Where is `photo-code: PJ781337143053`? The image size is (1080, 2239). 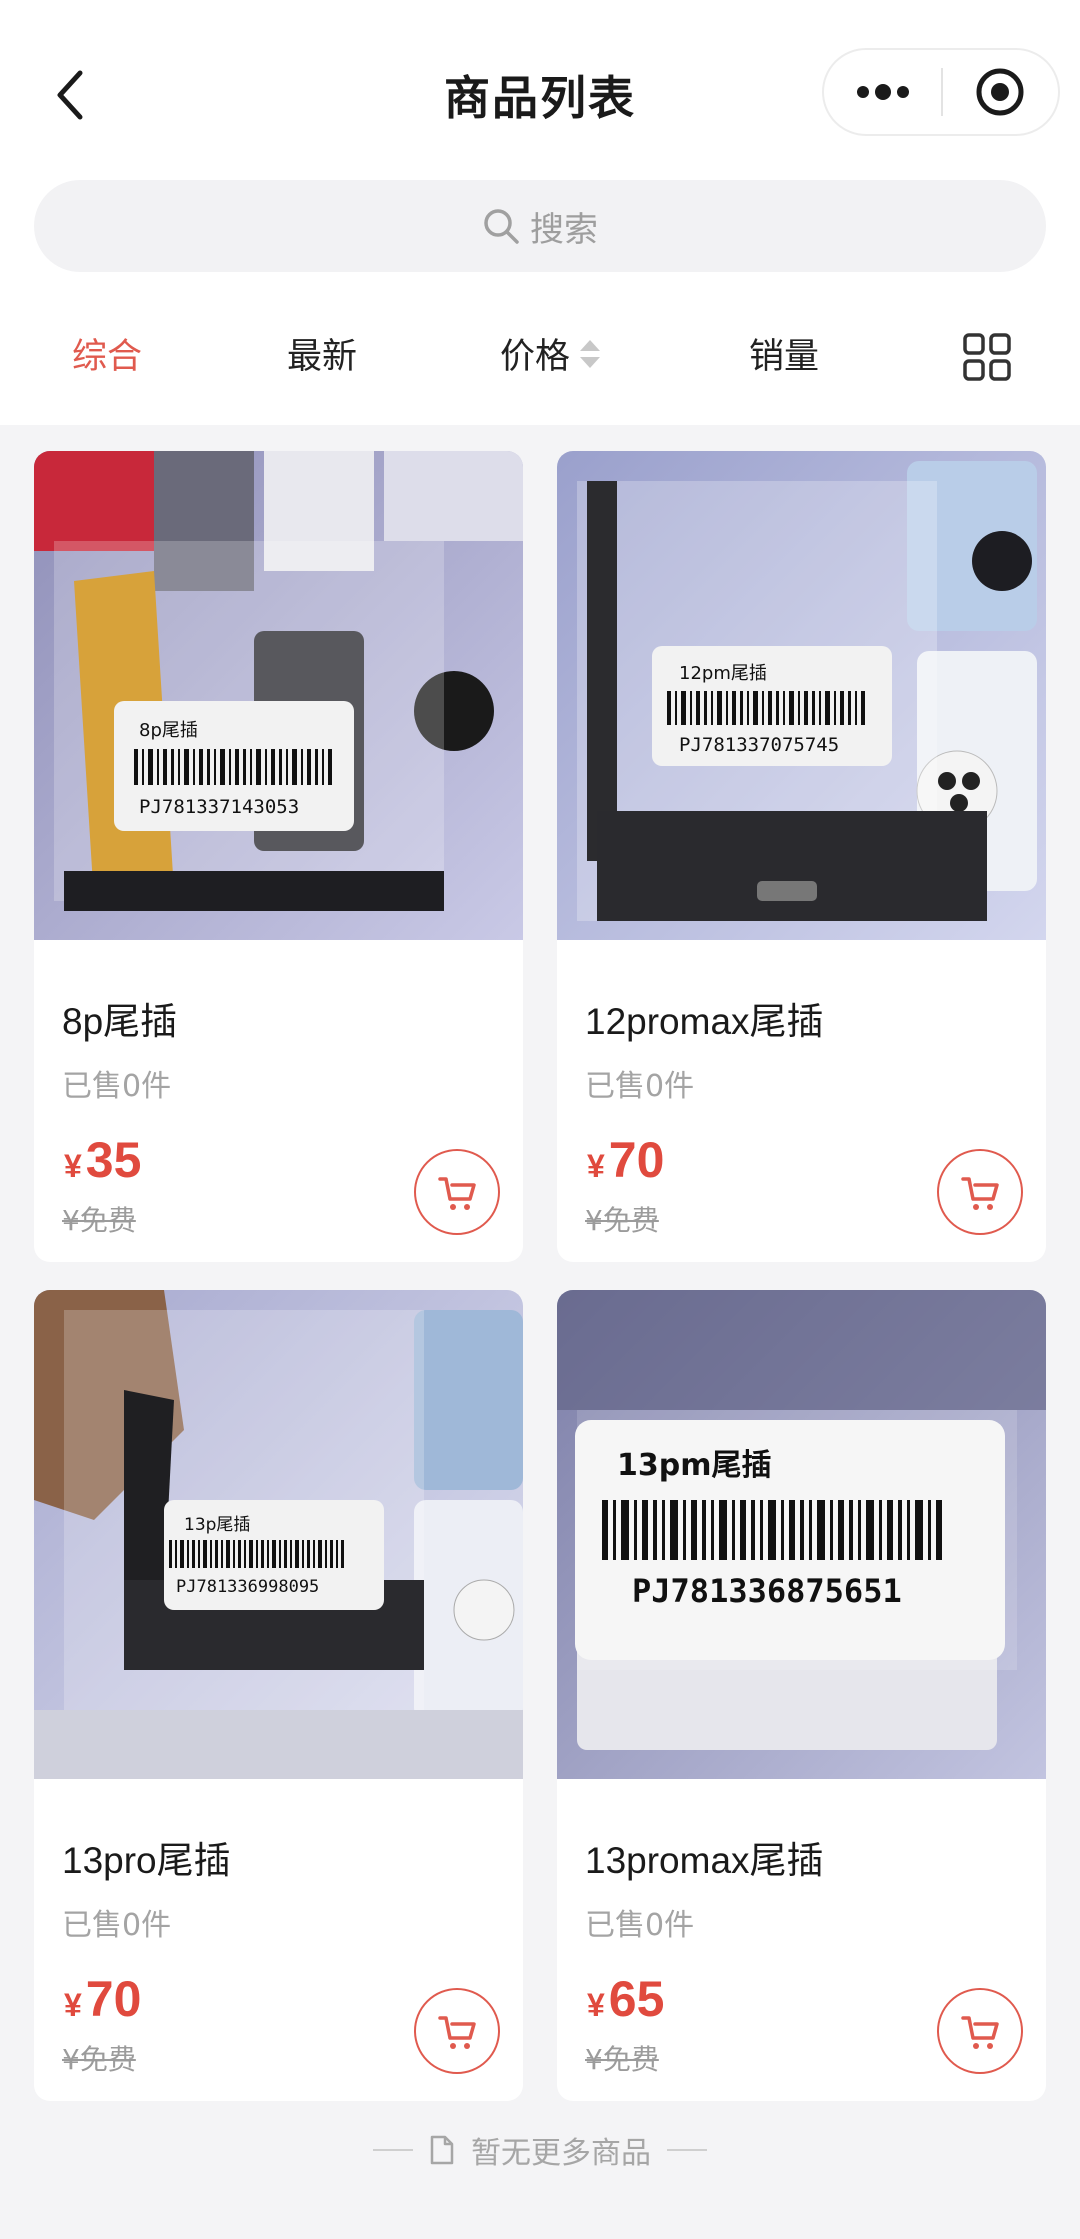 photo-code: PJ781337143053 is located at coordinates (219, 807).